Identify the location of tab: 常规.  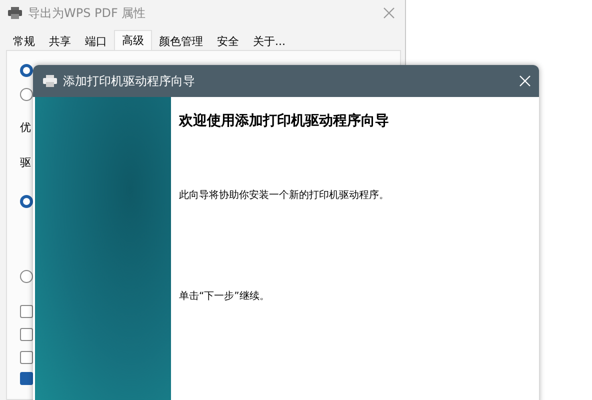
(24, 42).